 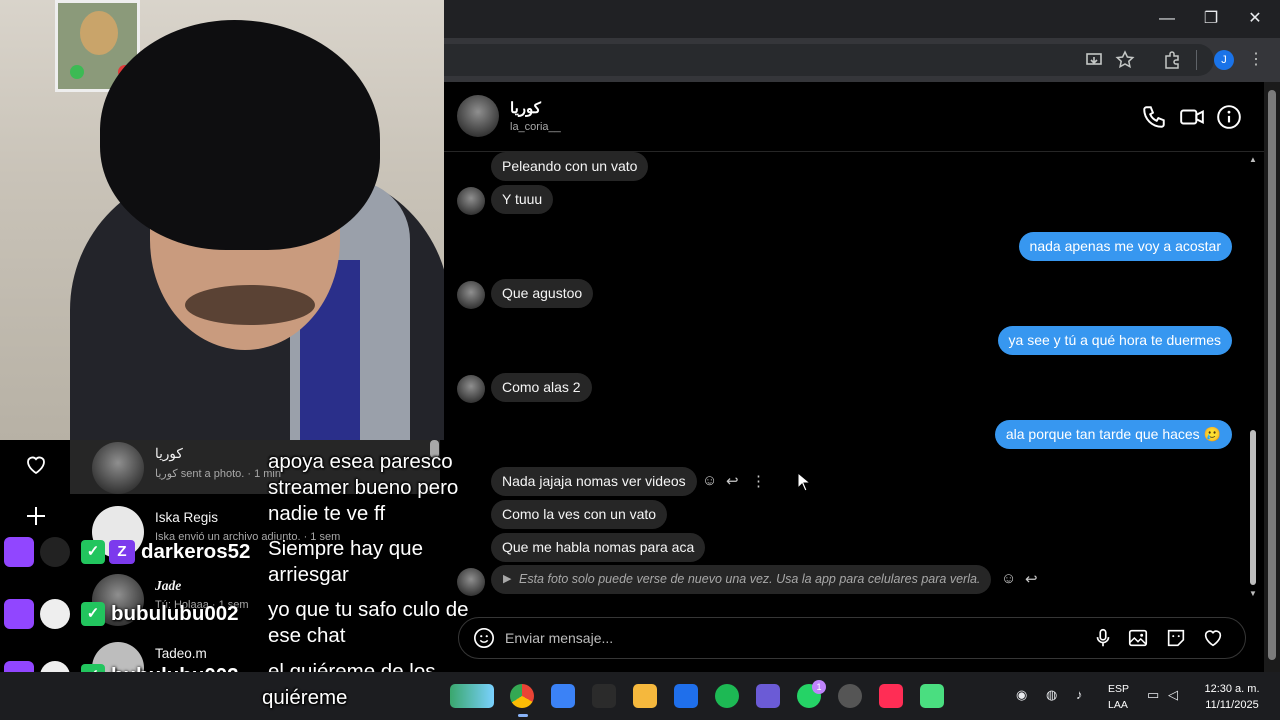 I want to click on message-bubble: nada apenas me voy a acostar, so click(x=1125, y=246).